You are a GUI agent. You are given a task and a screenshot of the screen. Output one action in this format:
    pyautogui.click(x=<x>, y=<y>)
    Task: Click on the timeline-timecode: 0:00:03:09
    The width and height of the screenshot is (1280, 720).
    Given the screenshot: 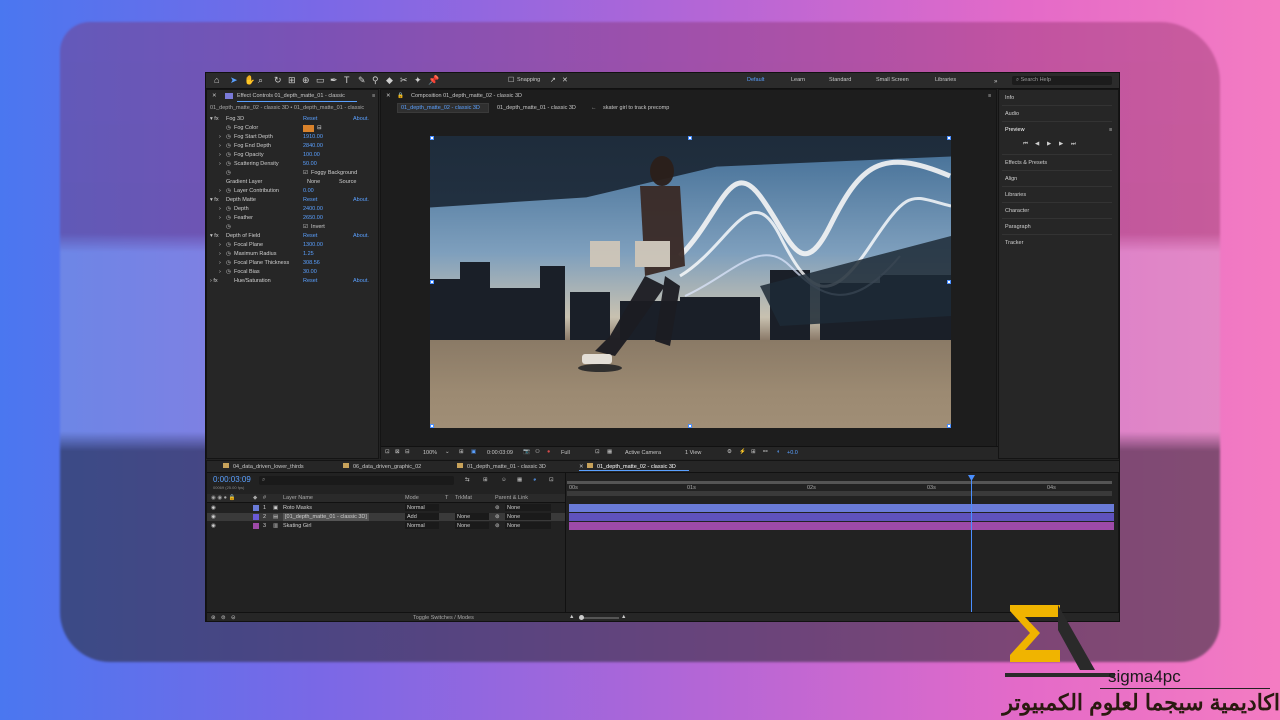 What is the action you would take?
    pyautogui.click(x=232, y=479)
    